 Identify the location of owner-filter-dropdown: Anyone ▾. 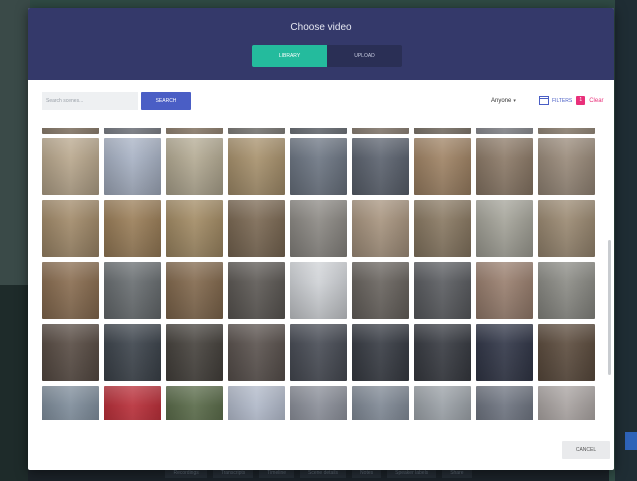
(503, 101).